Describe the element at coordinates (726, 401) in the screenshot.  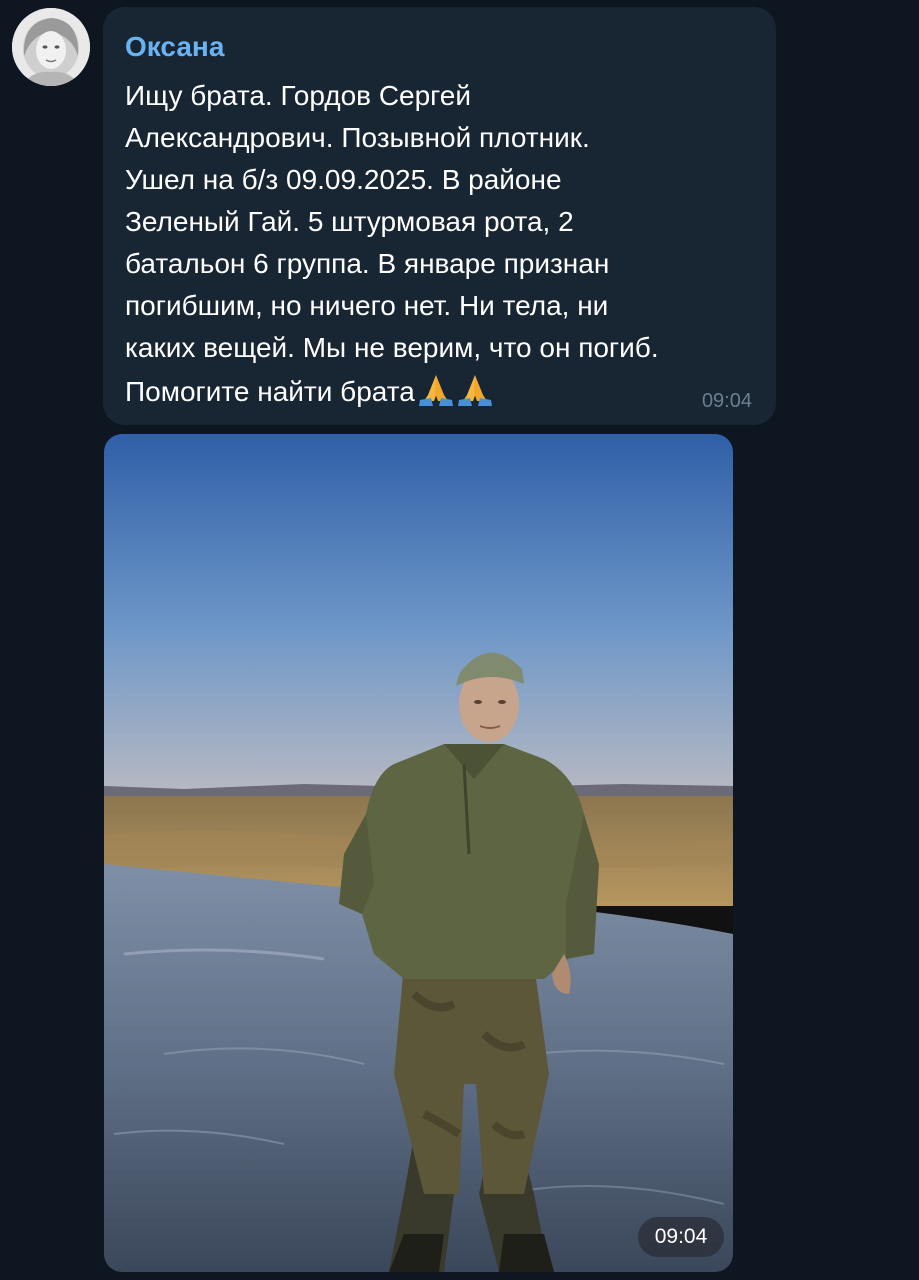
I see `message-timestamp: 09:04` at that location.